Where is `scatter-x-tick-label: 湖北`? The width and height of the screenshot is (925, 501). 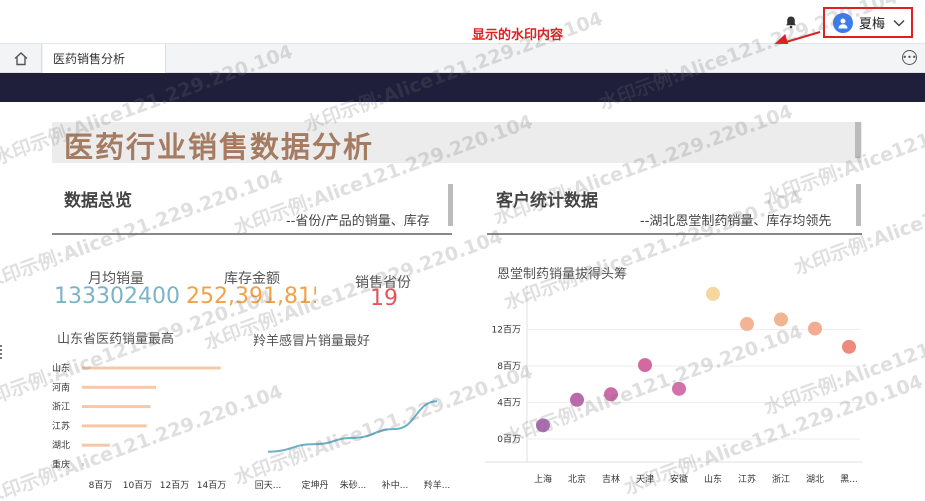
scatter-x-tick-label: 湖北 is located at coordinates (815, 479).